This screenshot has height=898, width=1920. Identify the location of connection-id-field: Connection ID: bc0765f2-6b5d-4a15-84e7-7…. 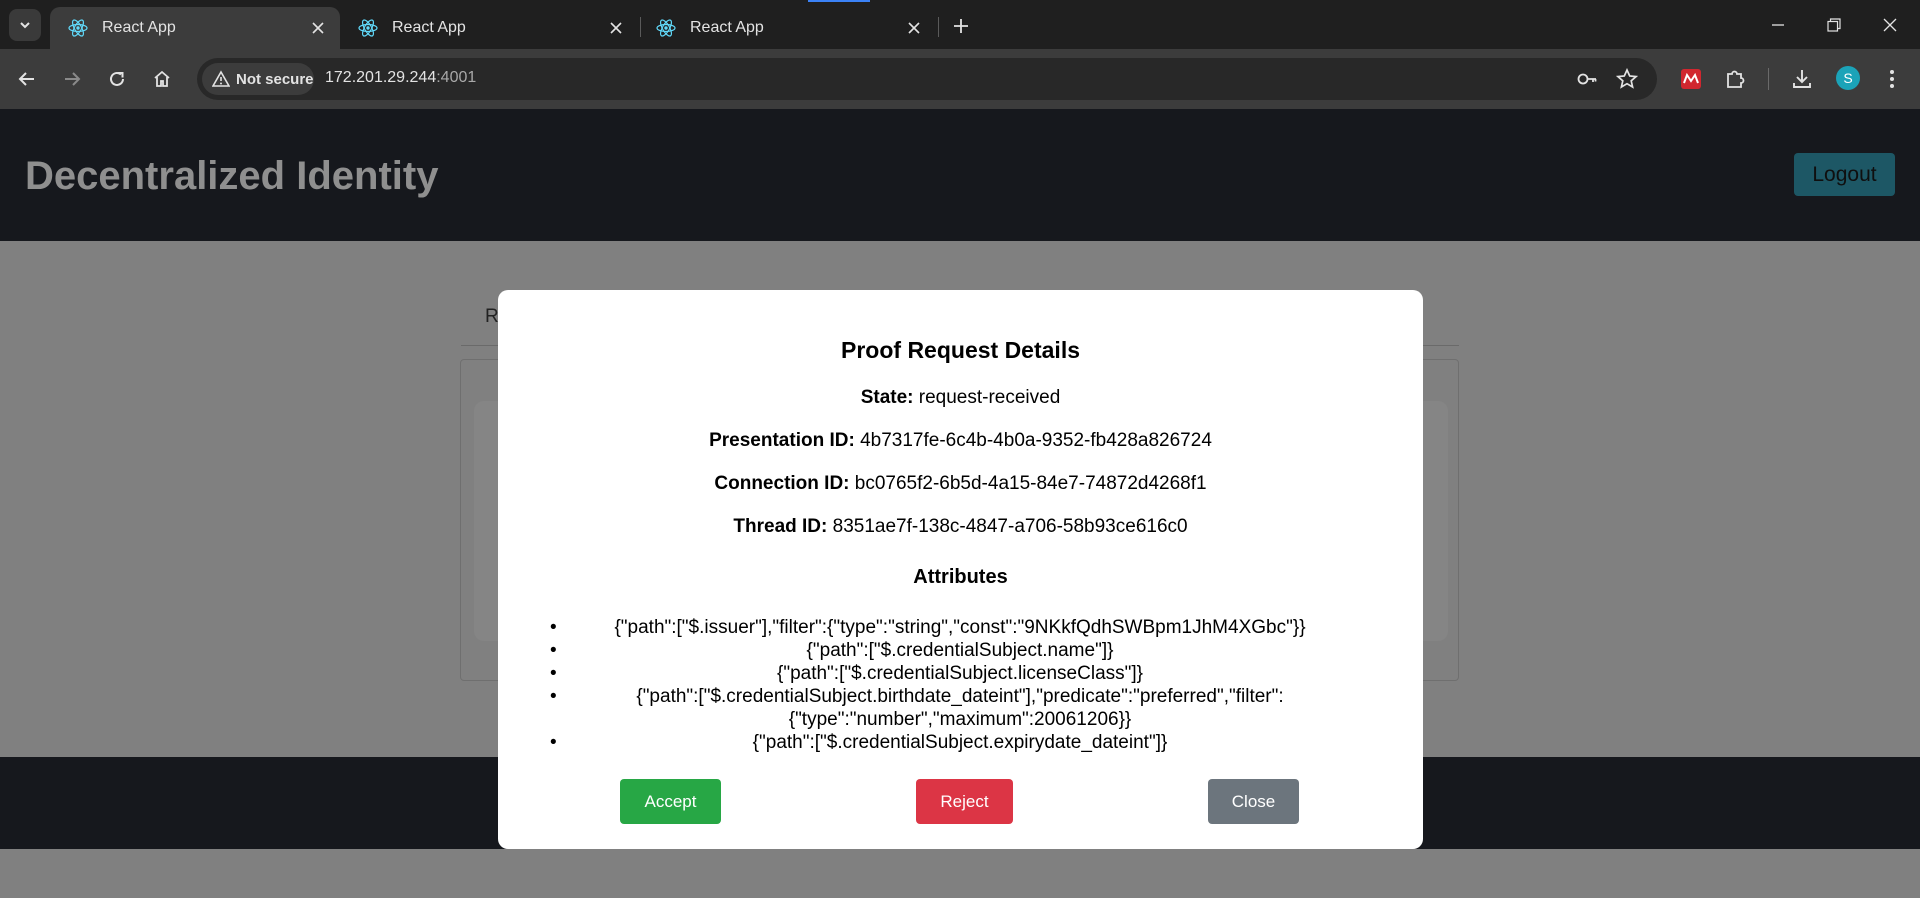
(960, 484).